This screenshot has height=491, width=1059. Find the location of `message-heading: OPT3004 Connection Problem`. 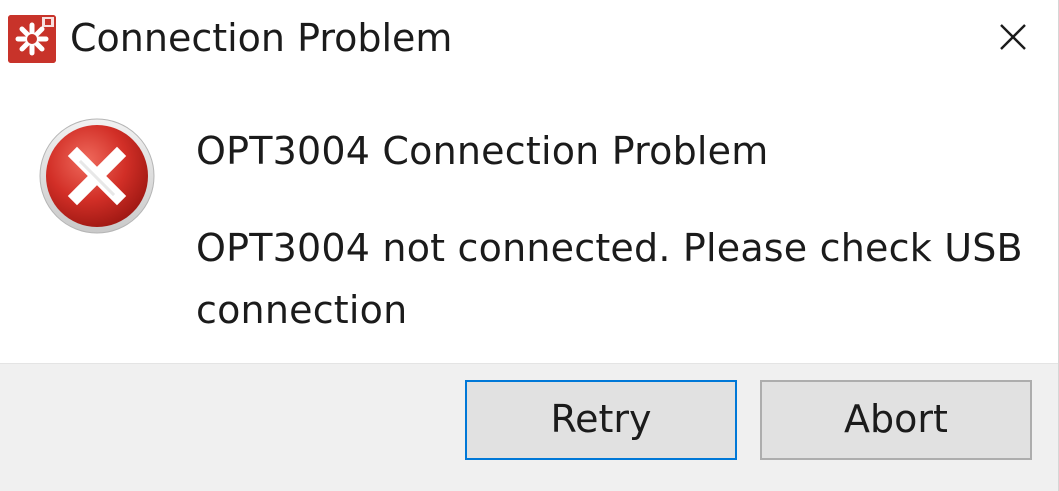

message-heading: OPT3004 Connection Problem is located at coordinates (482, 151).